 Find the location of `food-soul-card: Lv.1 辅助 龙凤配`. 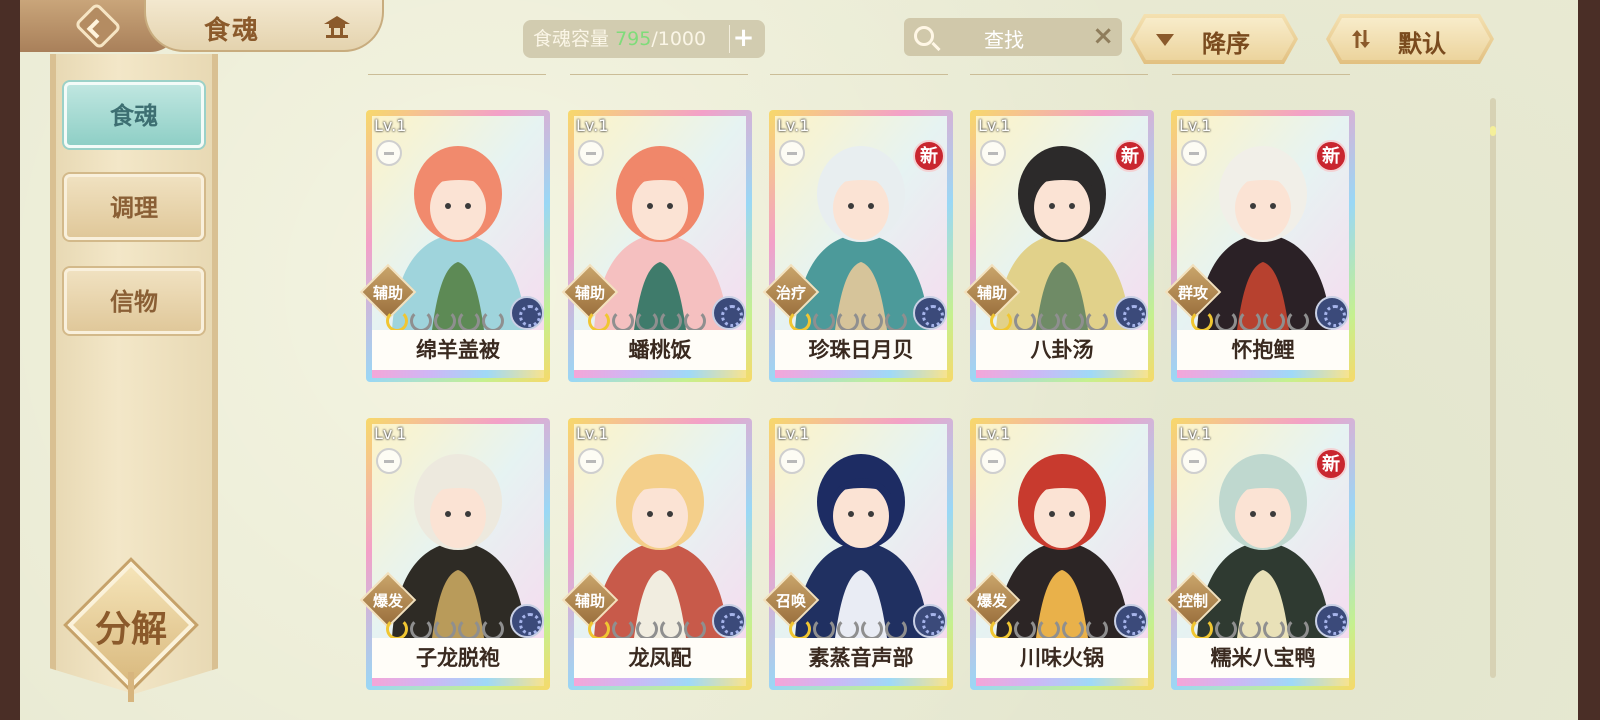

food-soul-card: Lv.1 辅助 龙凤配 is located at coordinates (656, 554).